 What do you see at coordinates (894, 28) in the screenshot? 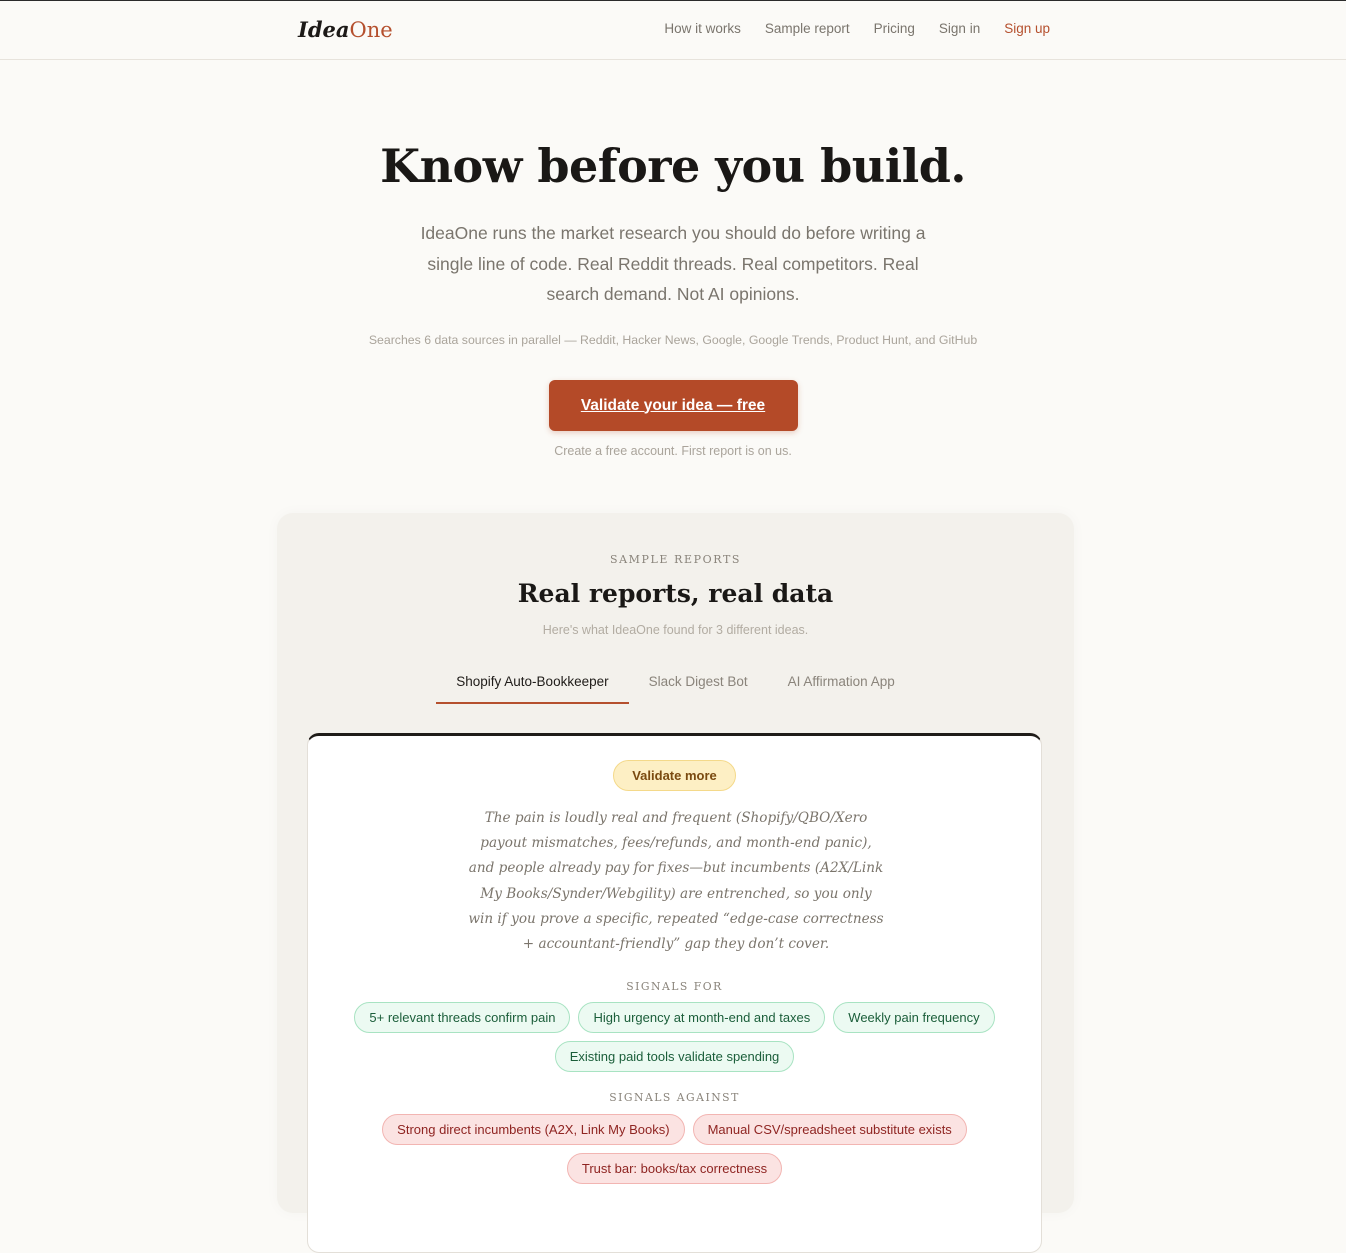
I see `nav-pricing: Pricing` at bounding box center [894, 28].